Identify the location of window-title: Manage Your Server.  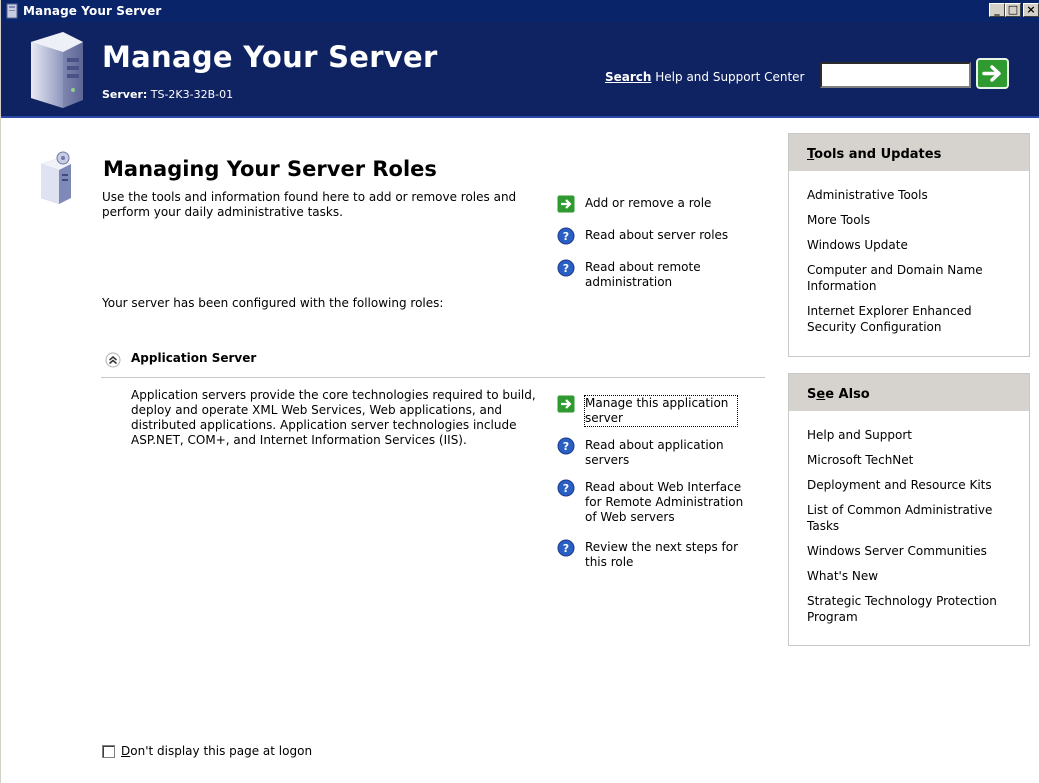
(92, 11).